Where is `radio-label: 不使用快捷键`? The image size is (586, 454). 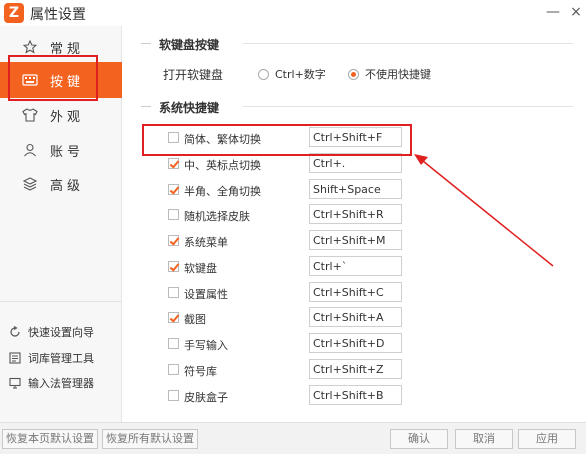
radio-label: 不使用快捷键 is located at coordinates (398, 74).